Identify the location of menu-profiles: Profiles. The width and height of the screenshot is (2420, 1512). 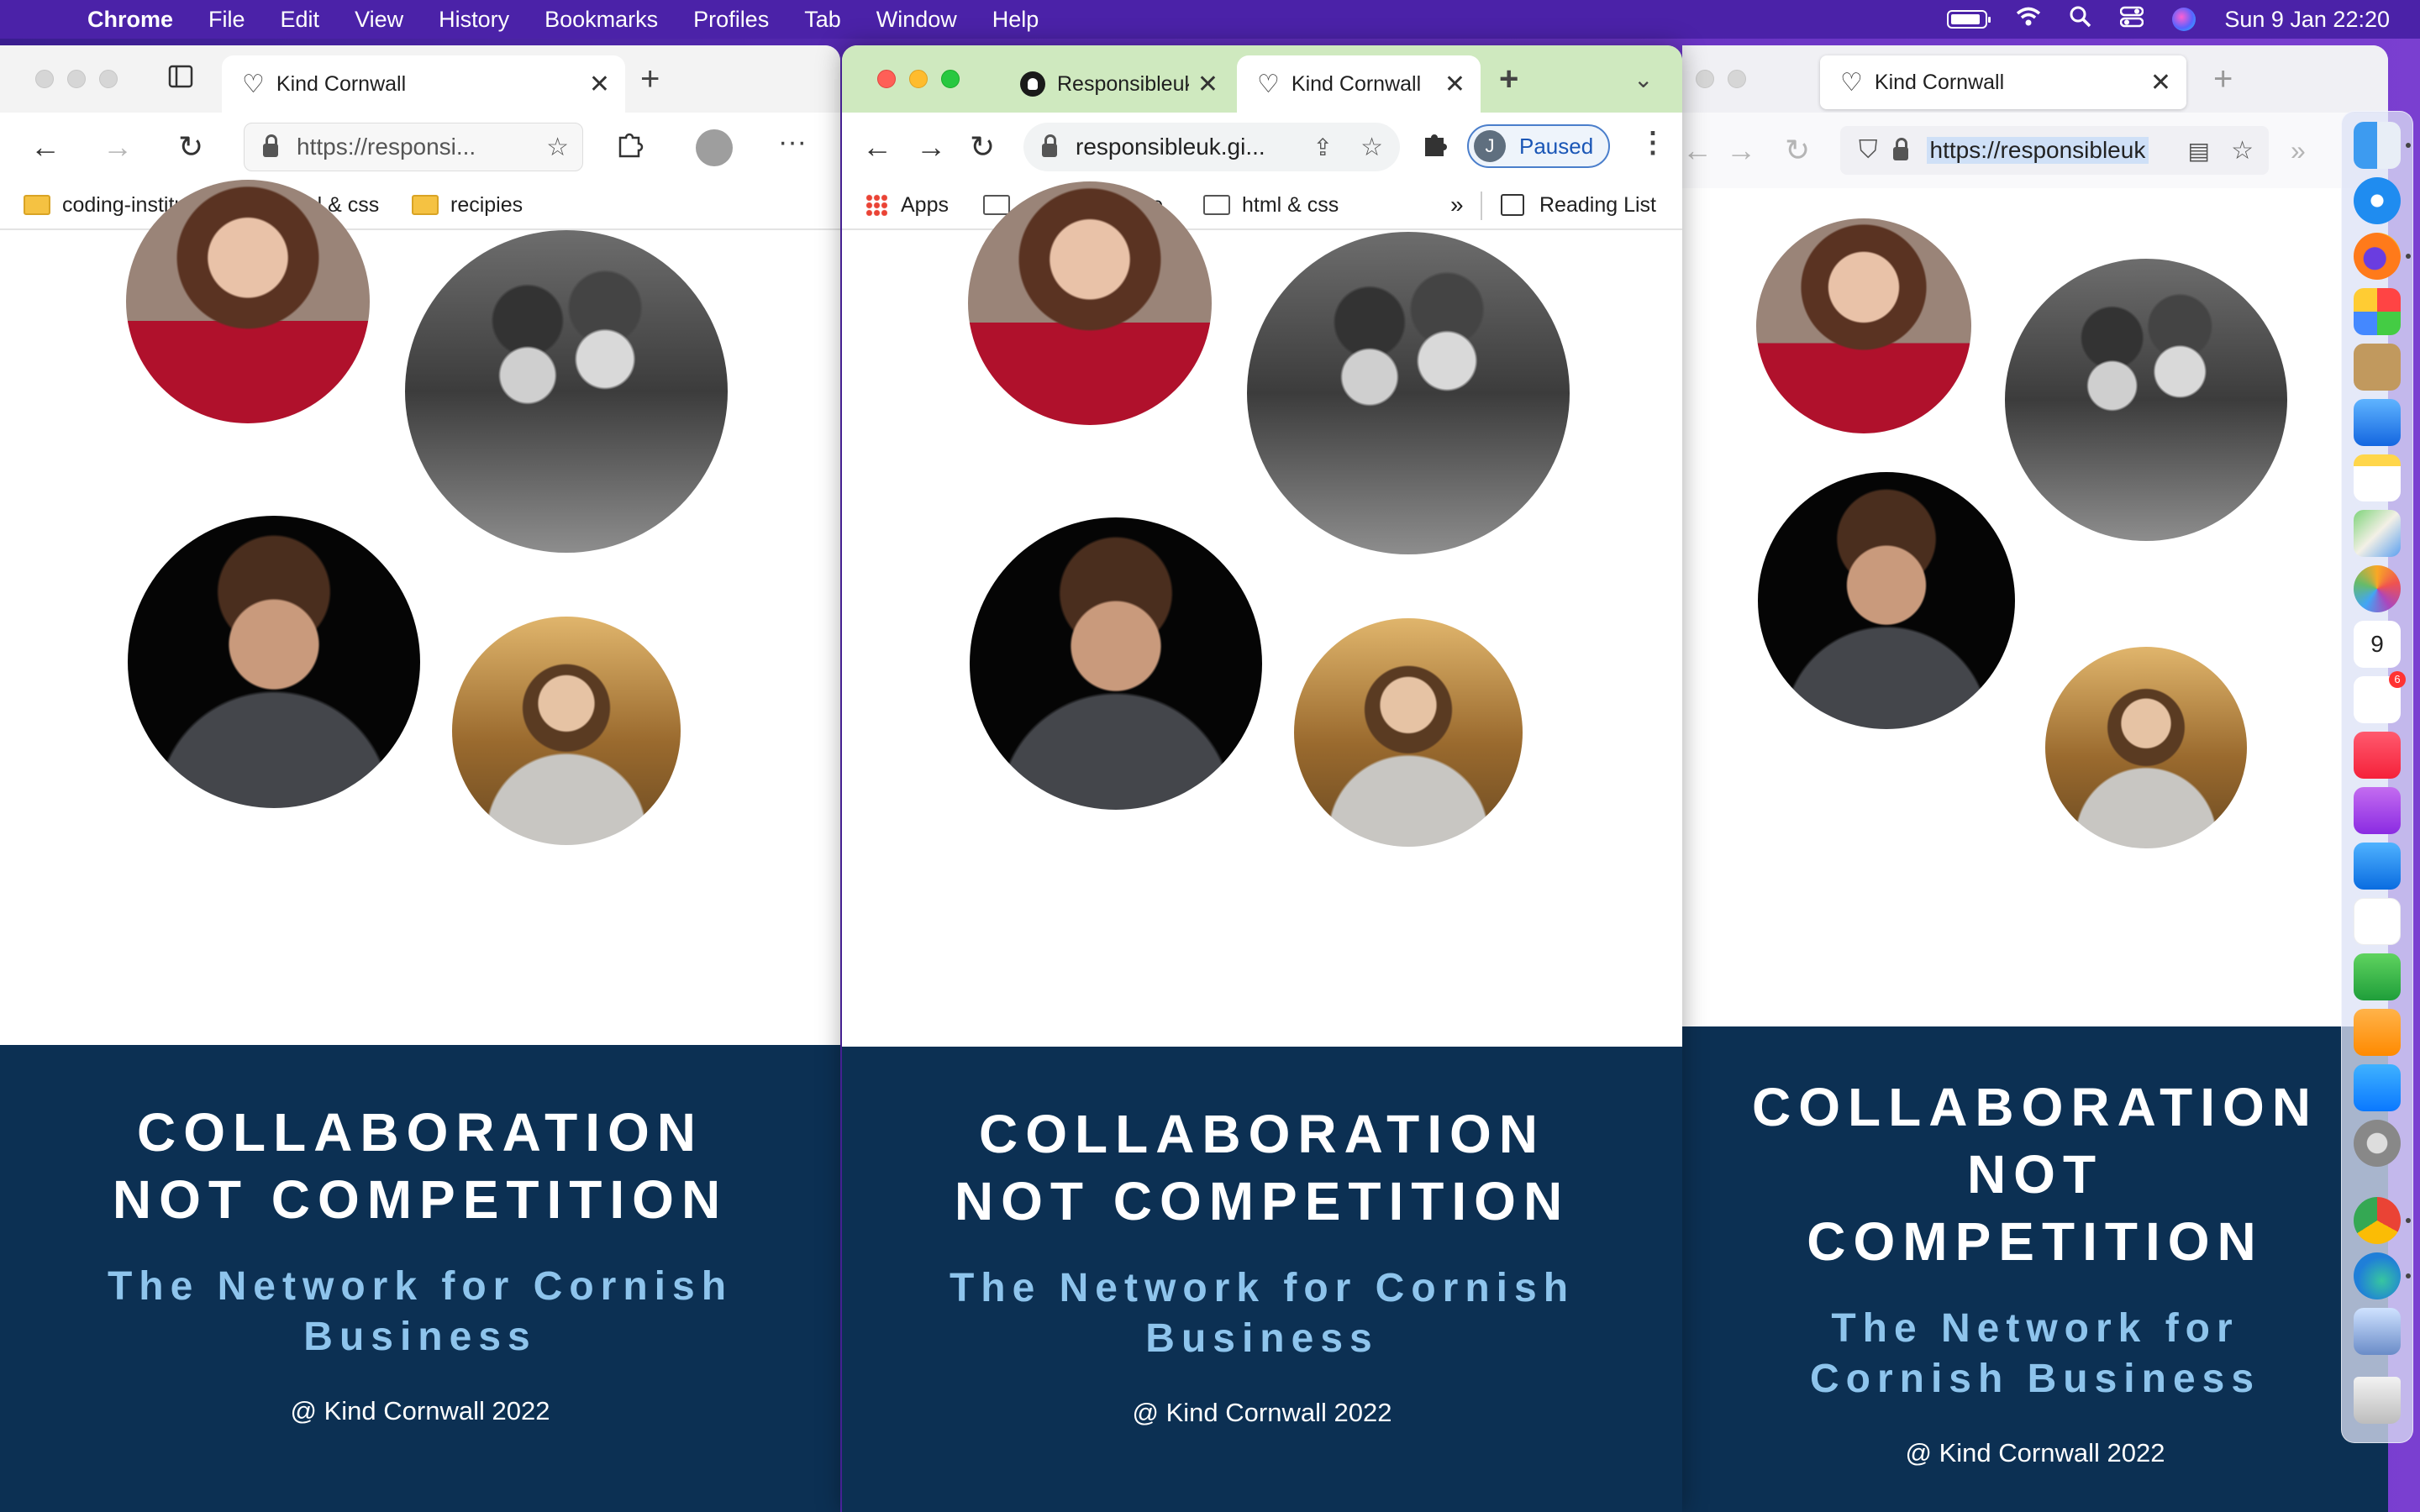
(731, 20).